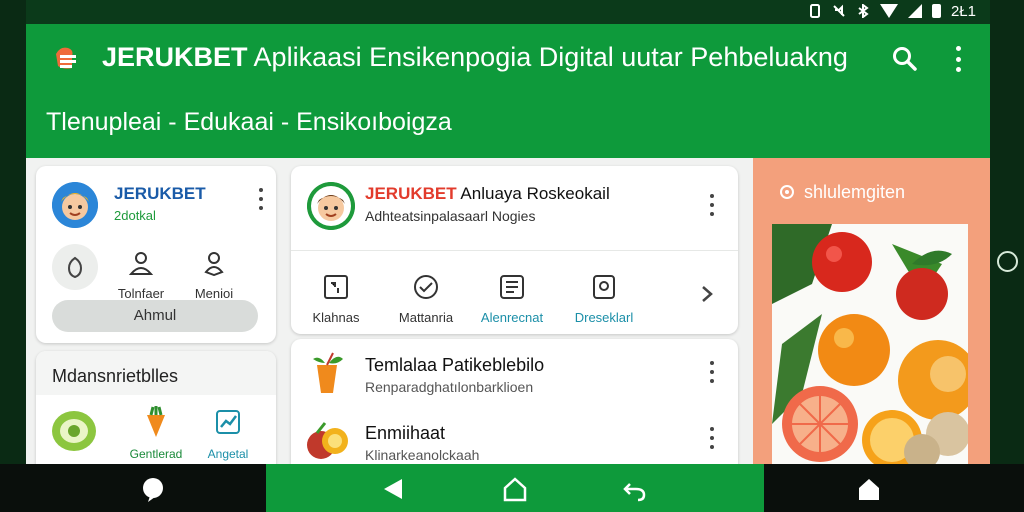 The height and width of the screenshot is (512, 1024). What do you see at coordinates (963, 11) in the screenshot?
I see `status-time: 2Ł1` at bounding box center [963, 11].